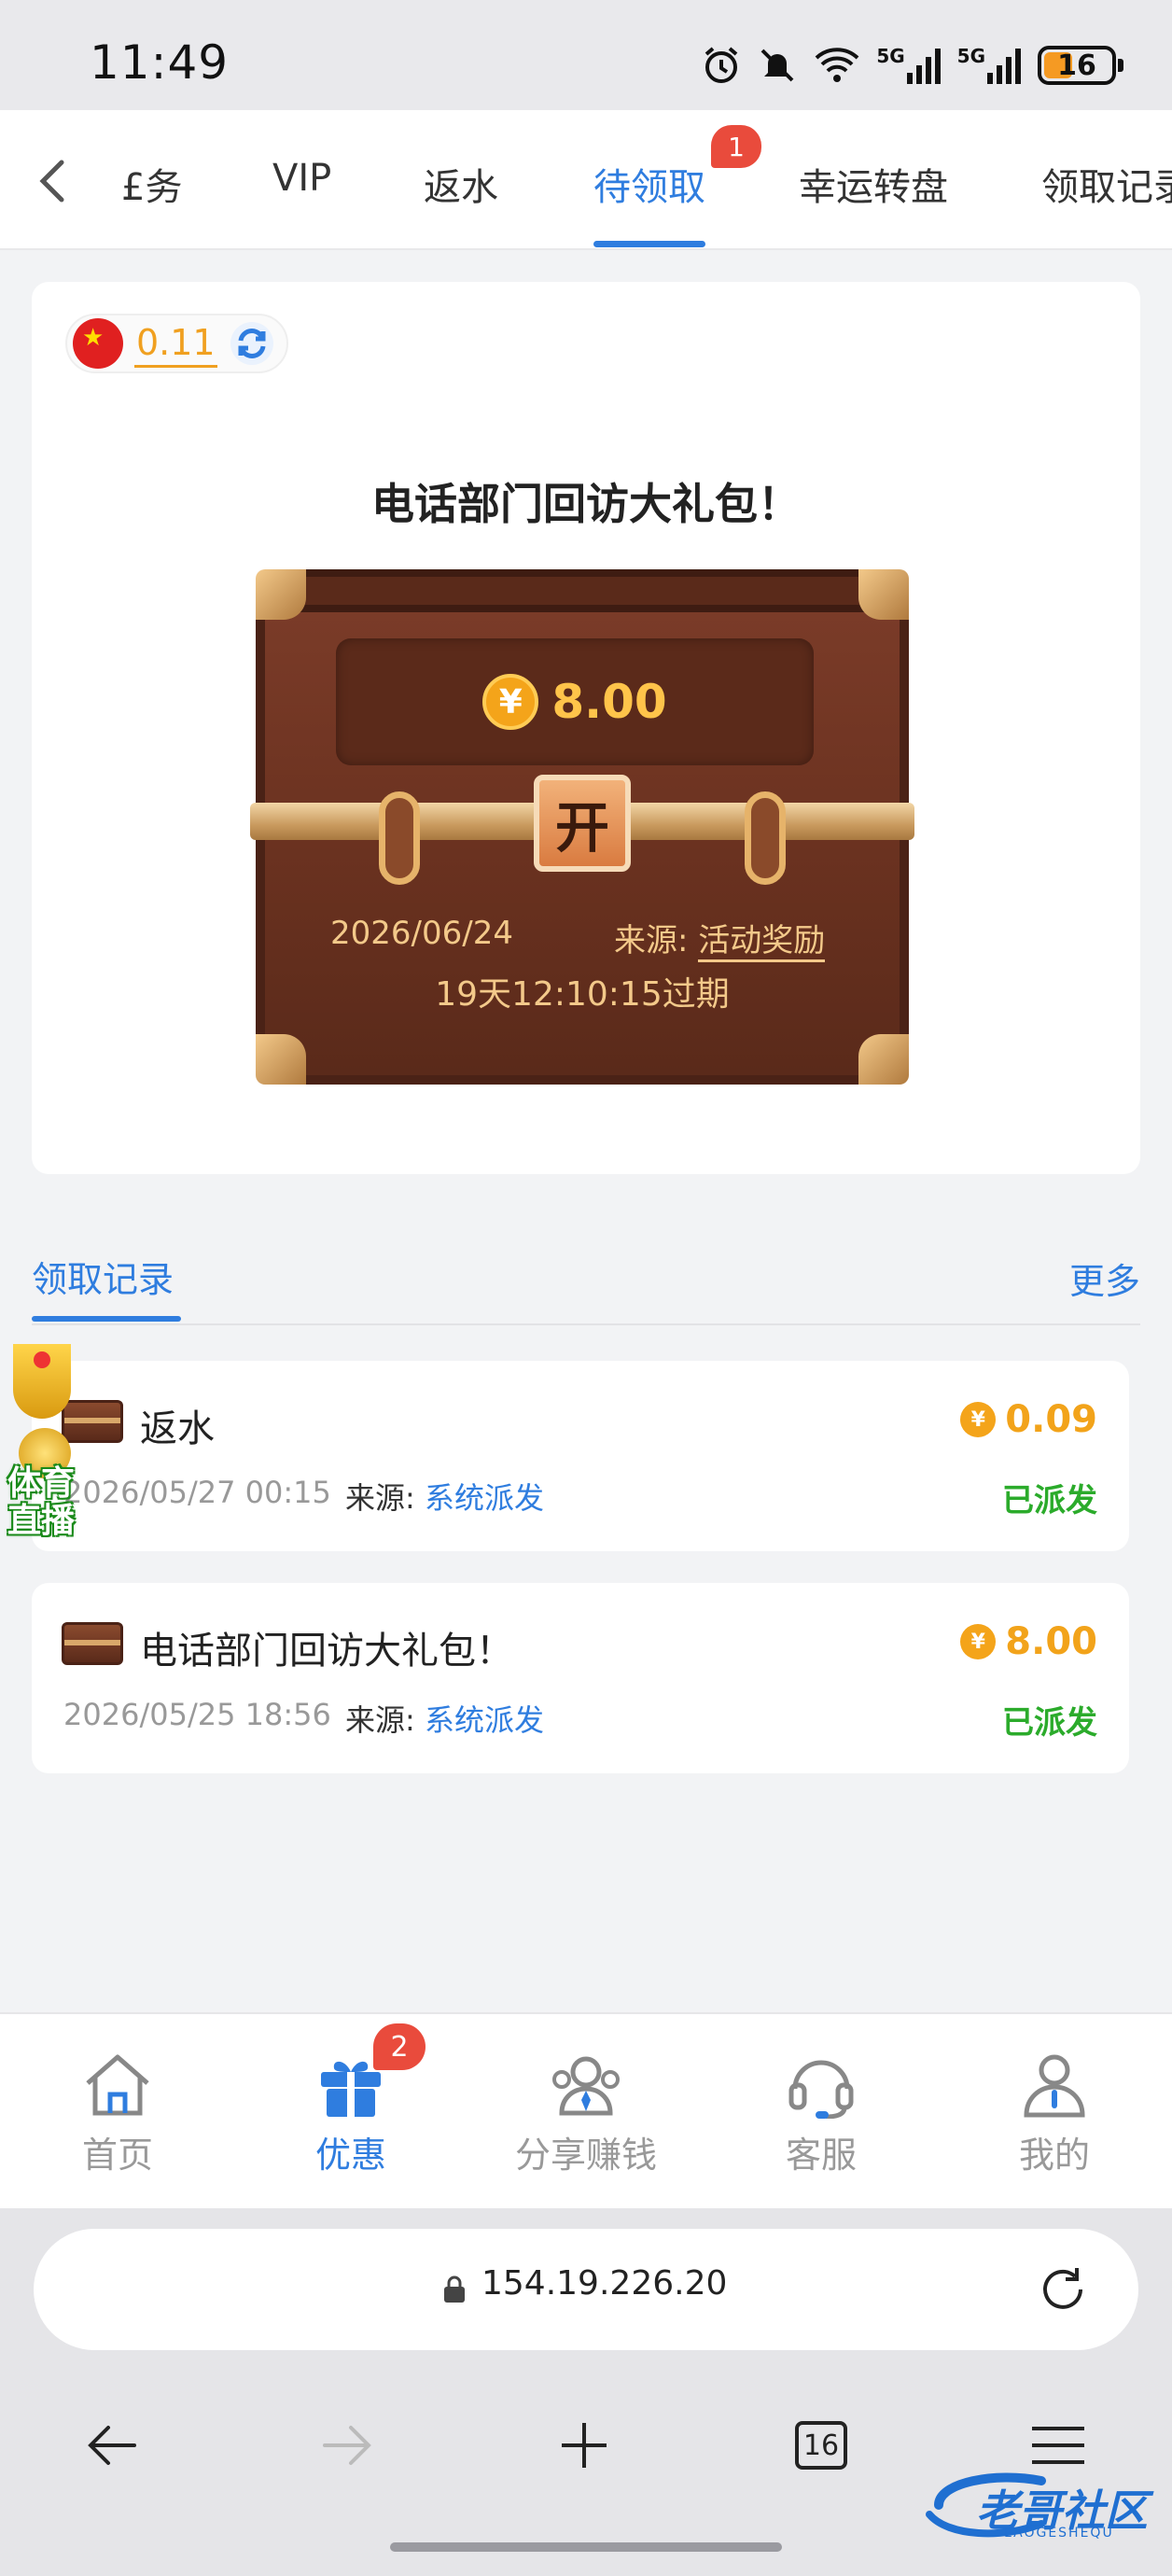 Image resolution: width=1172 pixels, height=2576 pixels. Describe the element at coordinates (649, 244) in the screenshot. I see `active-tab-indicator` at that location.